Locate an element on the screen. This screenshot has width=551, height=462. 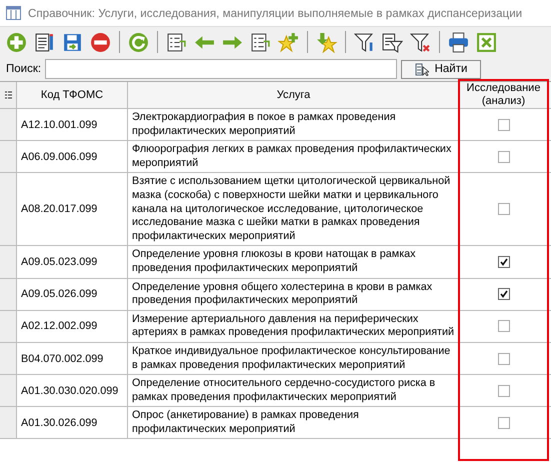
filter-document-icon is located at coordinates (392, 42).